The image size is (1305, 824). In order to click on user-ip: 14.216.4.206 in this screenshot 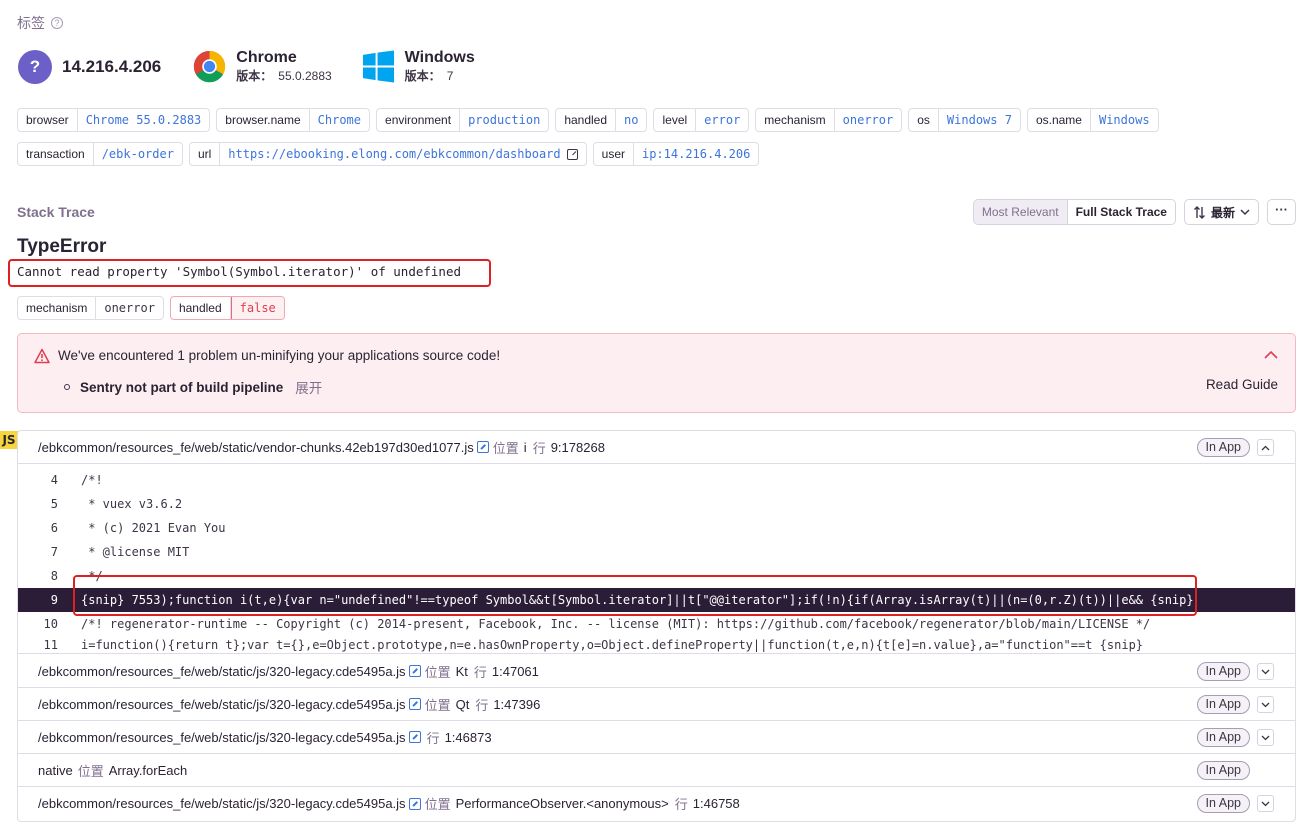, I will do `click(112, 66)`.